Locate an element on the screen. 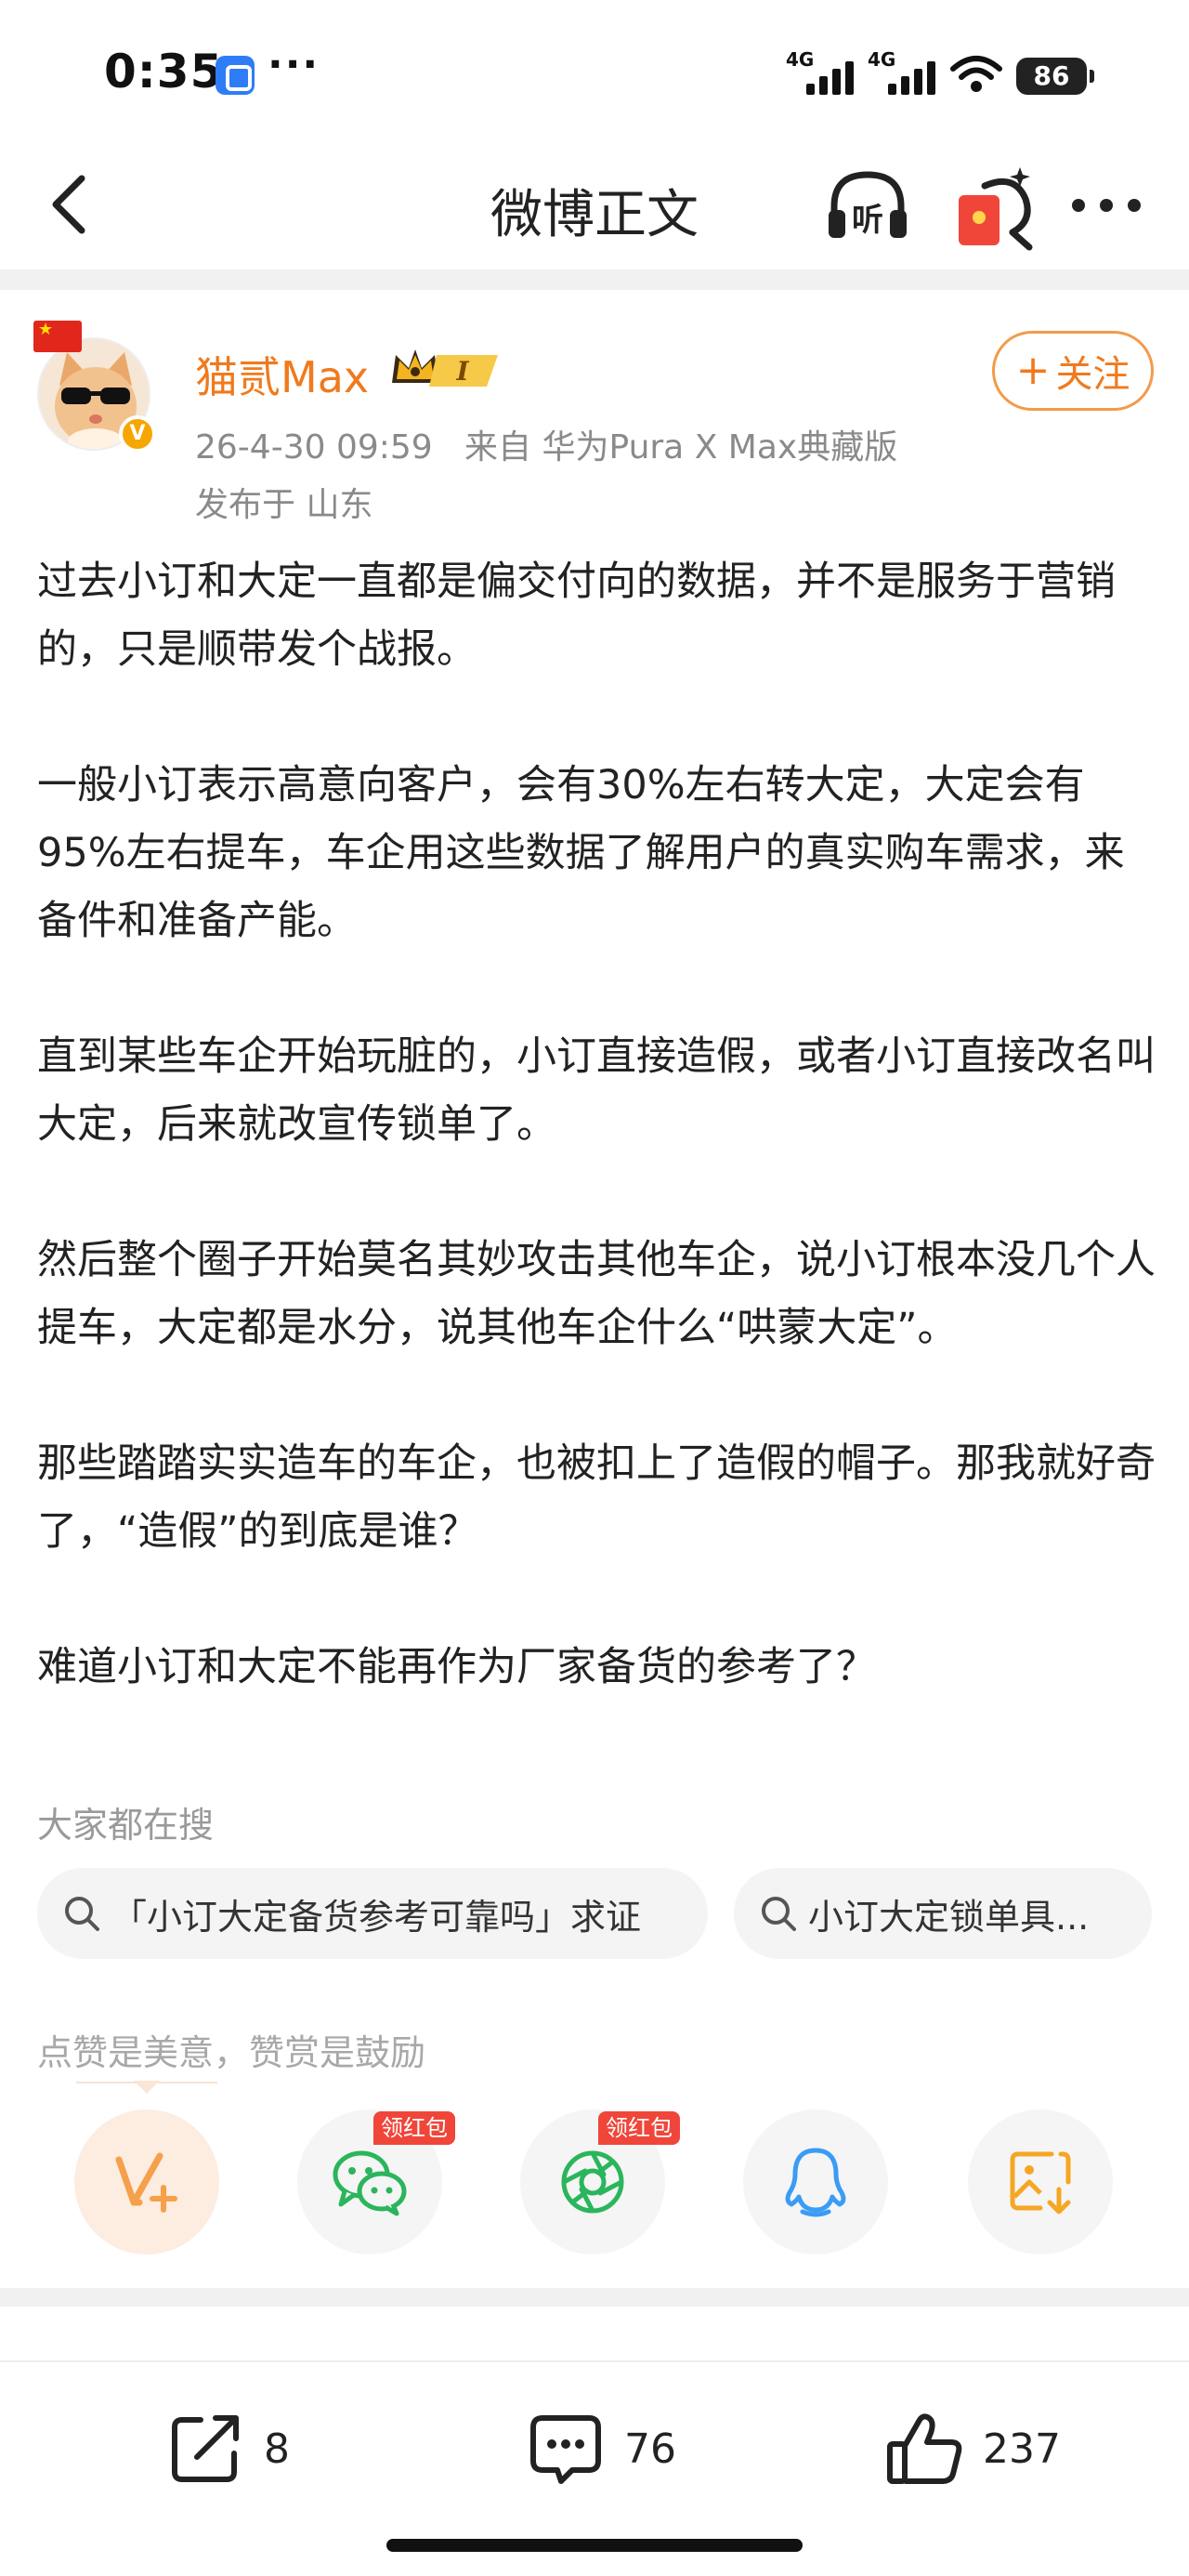 The image size is (1189, 2576). avatar: V is located at coordinates (95, 387).